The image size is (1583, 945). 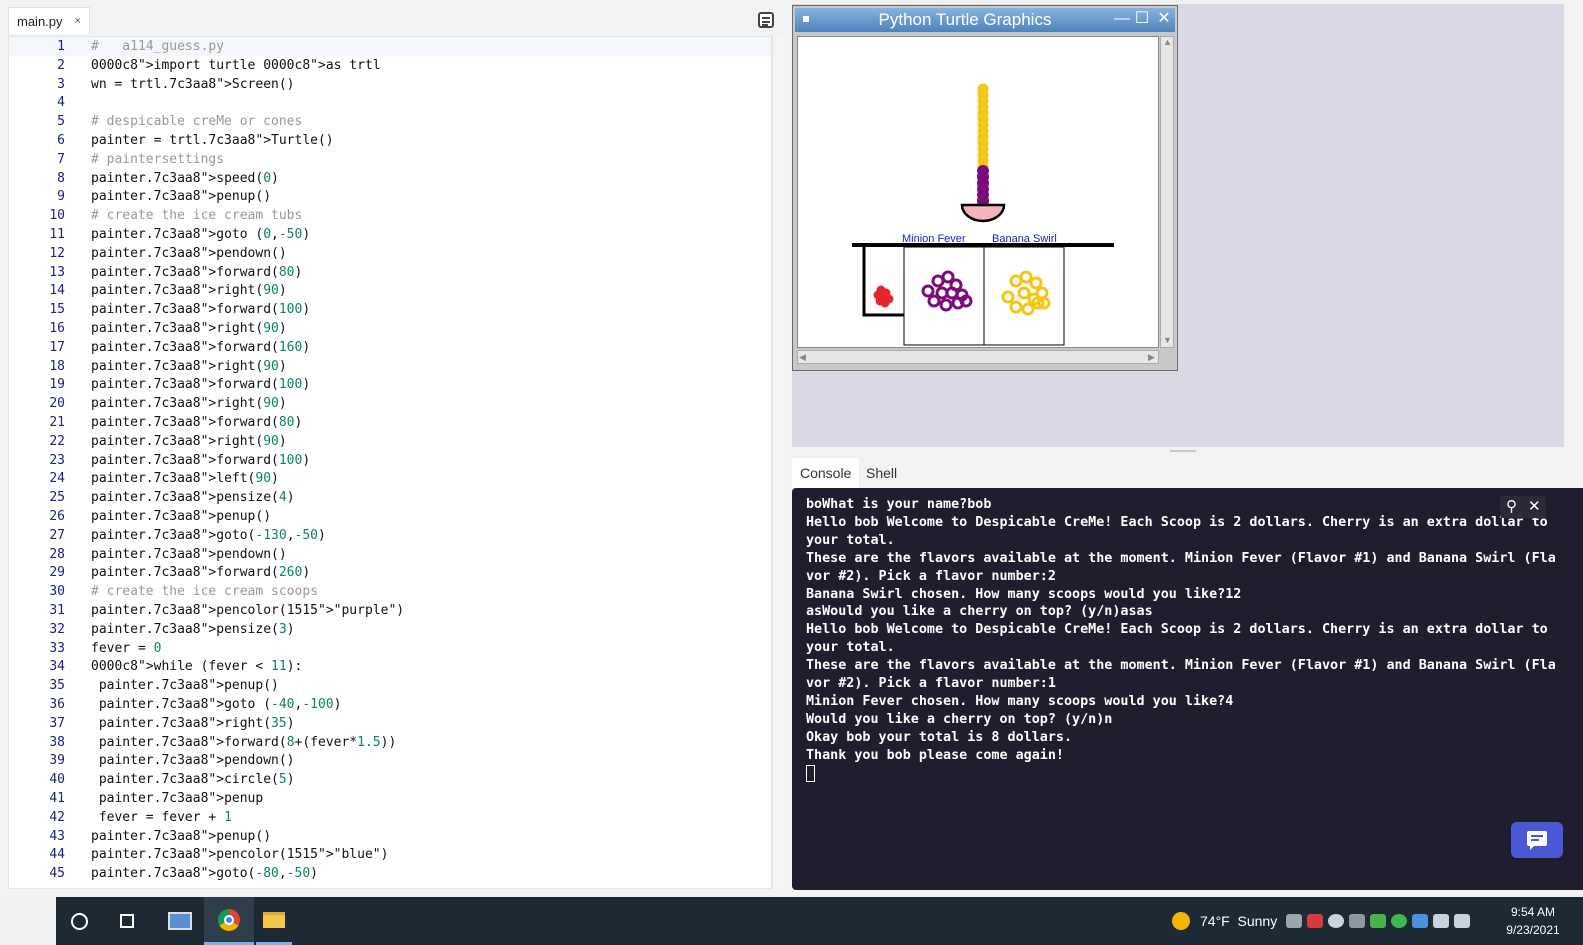 I want to click on code-line: 29 painter.7c3aa8">forward(260), so click(x=390, y=572).